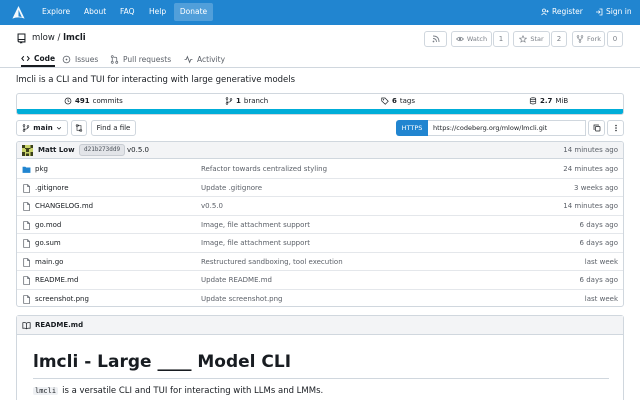  I want to click on branches-stat: 1 branch, so click(246, 101).